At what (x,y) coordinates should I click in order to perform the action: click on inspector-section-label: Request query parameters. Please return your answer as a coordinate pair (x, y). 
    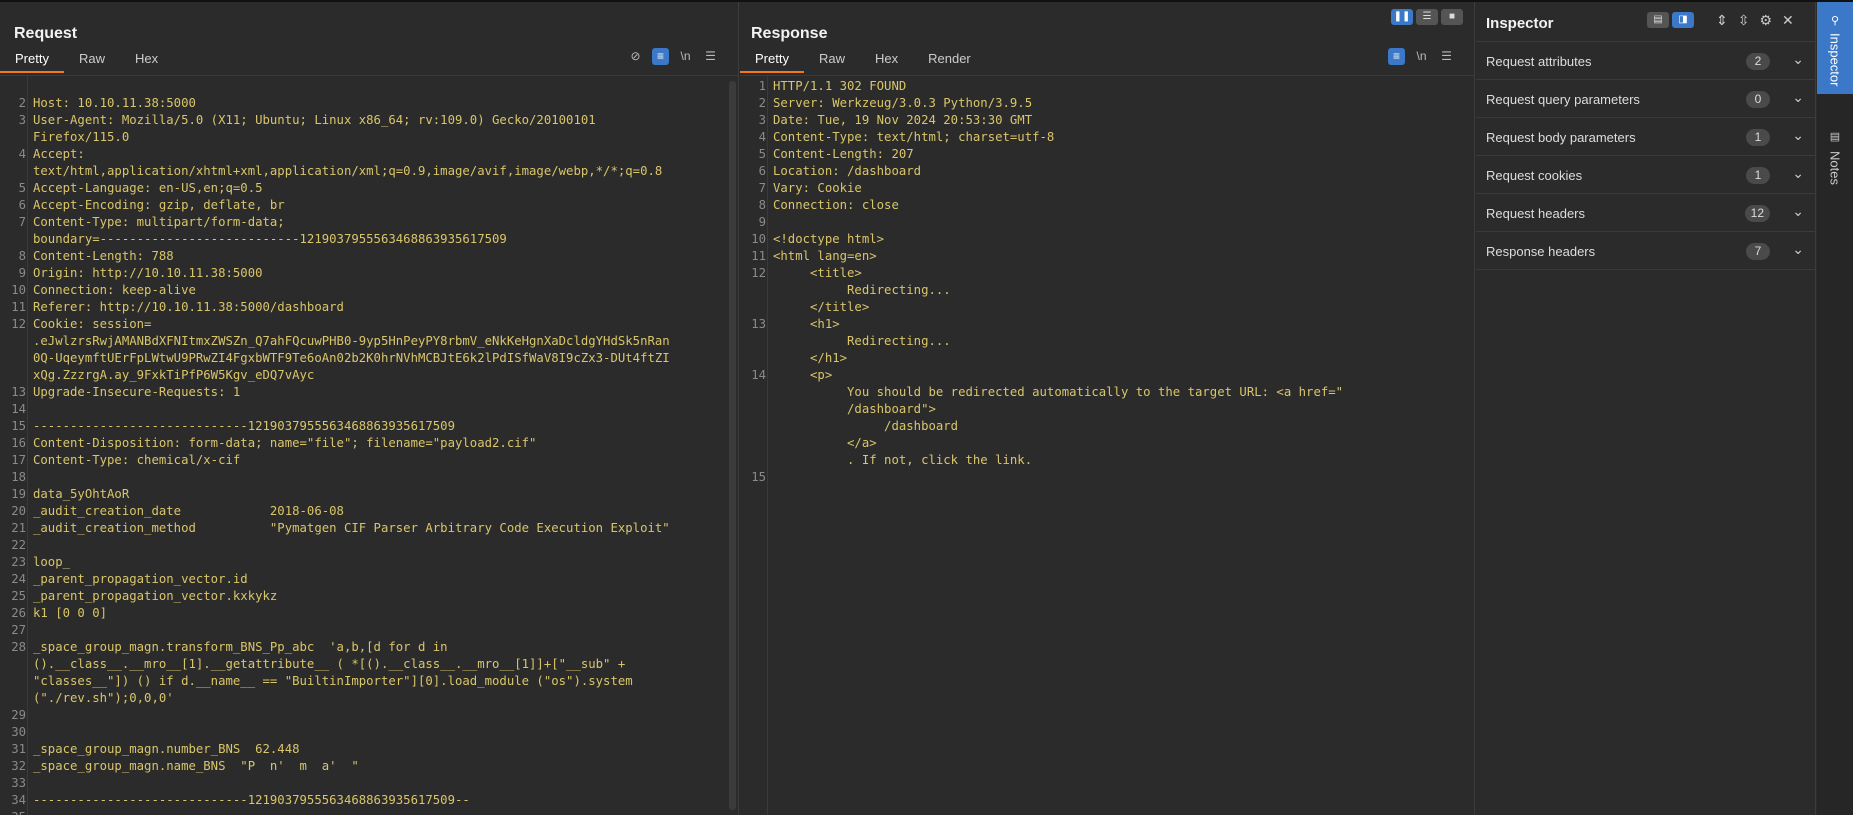
    Looking at the image, I should click on (1563, 99).